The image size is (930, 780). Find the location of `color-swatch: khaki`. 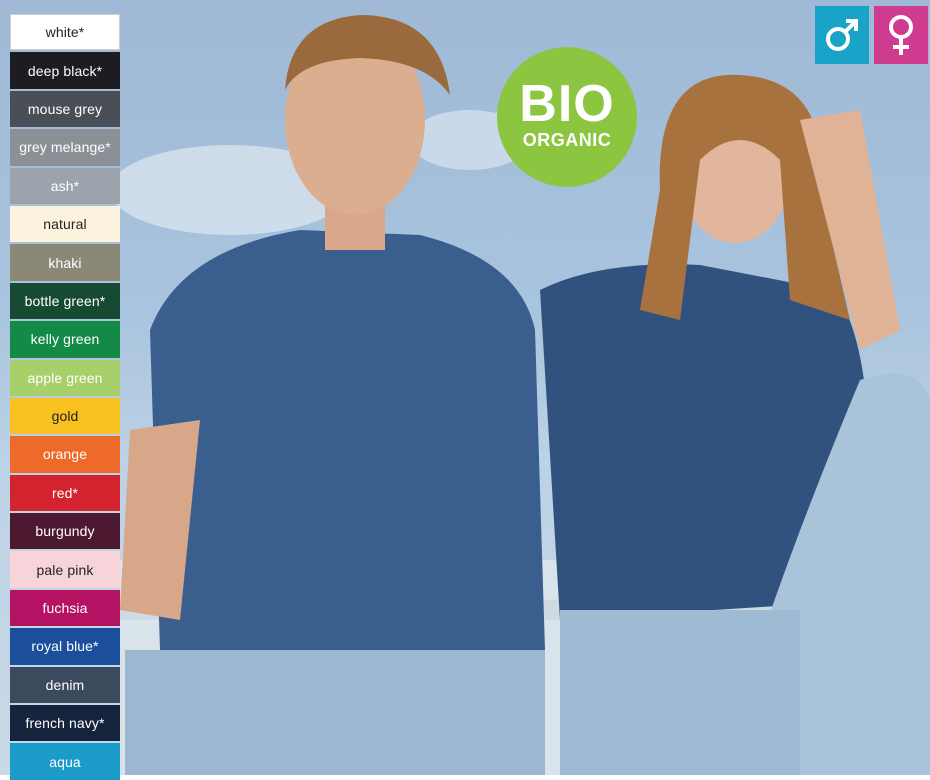

color-swatch: khaki is located at coordinates (65, 262).